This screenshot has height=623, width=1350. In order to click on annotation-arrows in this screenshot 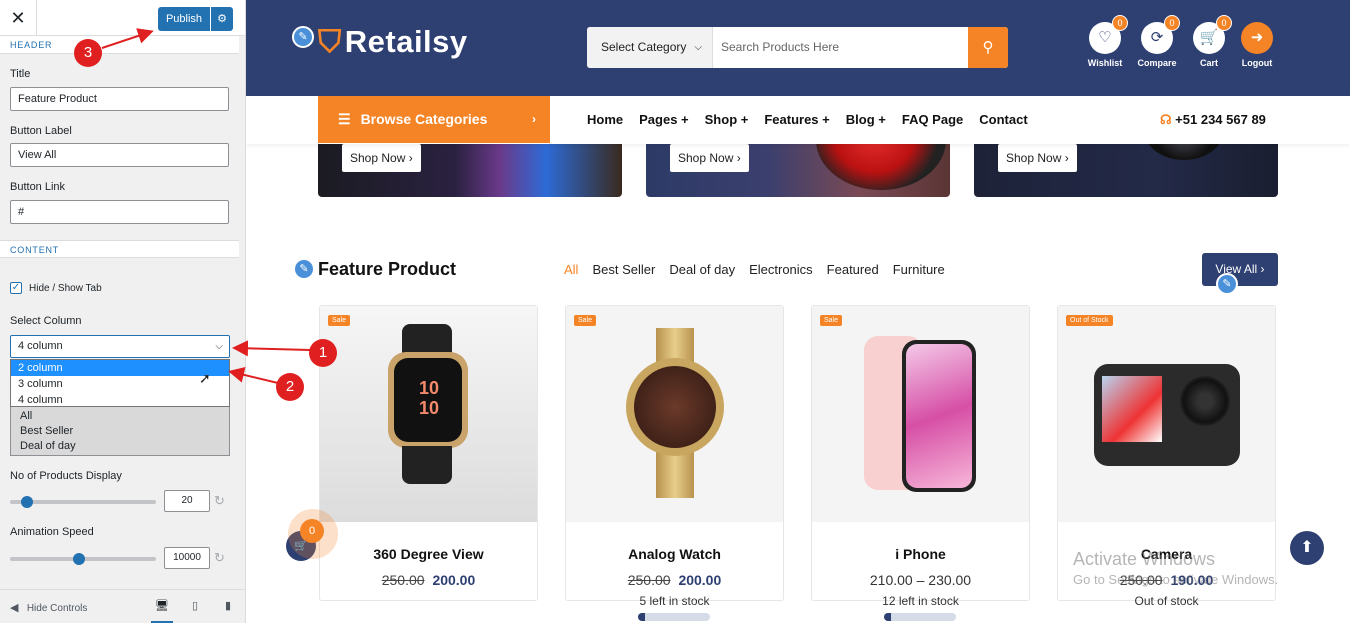, I will do `click(206, 206)`.